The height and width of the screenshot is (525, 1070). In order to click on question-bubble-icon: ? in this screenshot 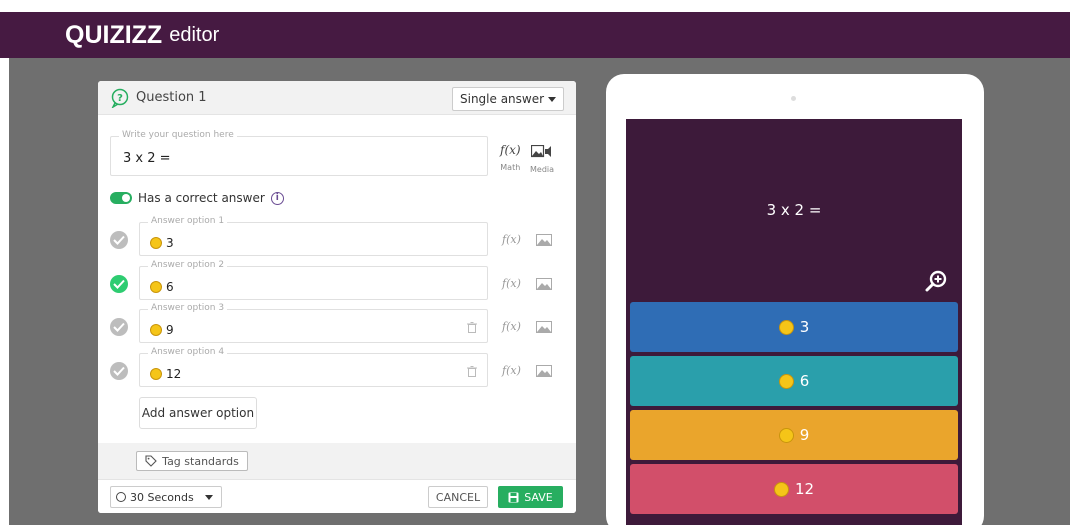, I will do `click(120, 98)`.